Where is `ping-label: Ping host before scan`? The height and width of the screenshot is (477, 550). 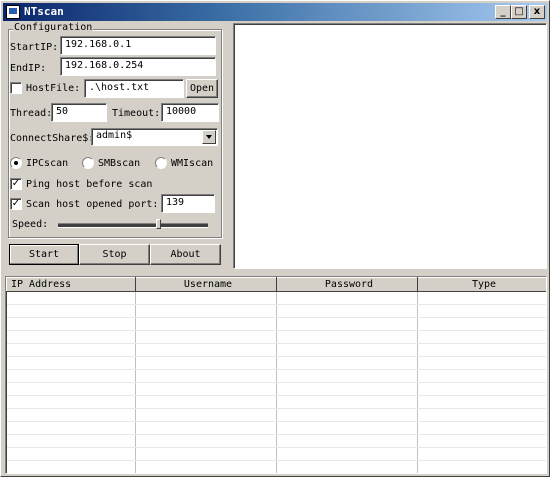
ping-label: Ping host before scan is located at coordinates (89, 184).